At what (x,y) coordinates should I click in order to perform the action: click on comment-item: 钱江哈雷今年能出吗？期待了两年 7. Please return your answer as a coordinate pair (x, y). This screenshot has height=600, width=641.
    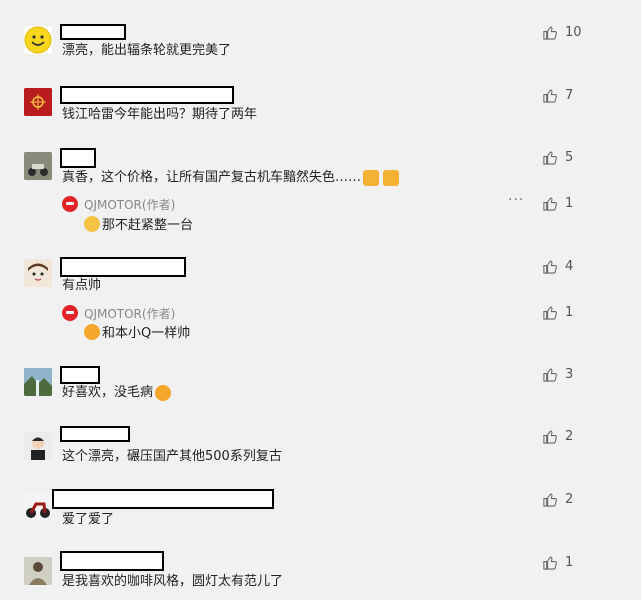
    Looking at the image, I should click on (320, 109).